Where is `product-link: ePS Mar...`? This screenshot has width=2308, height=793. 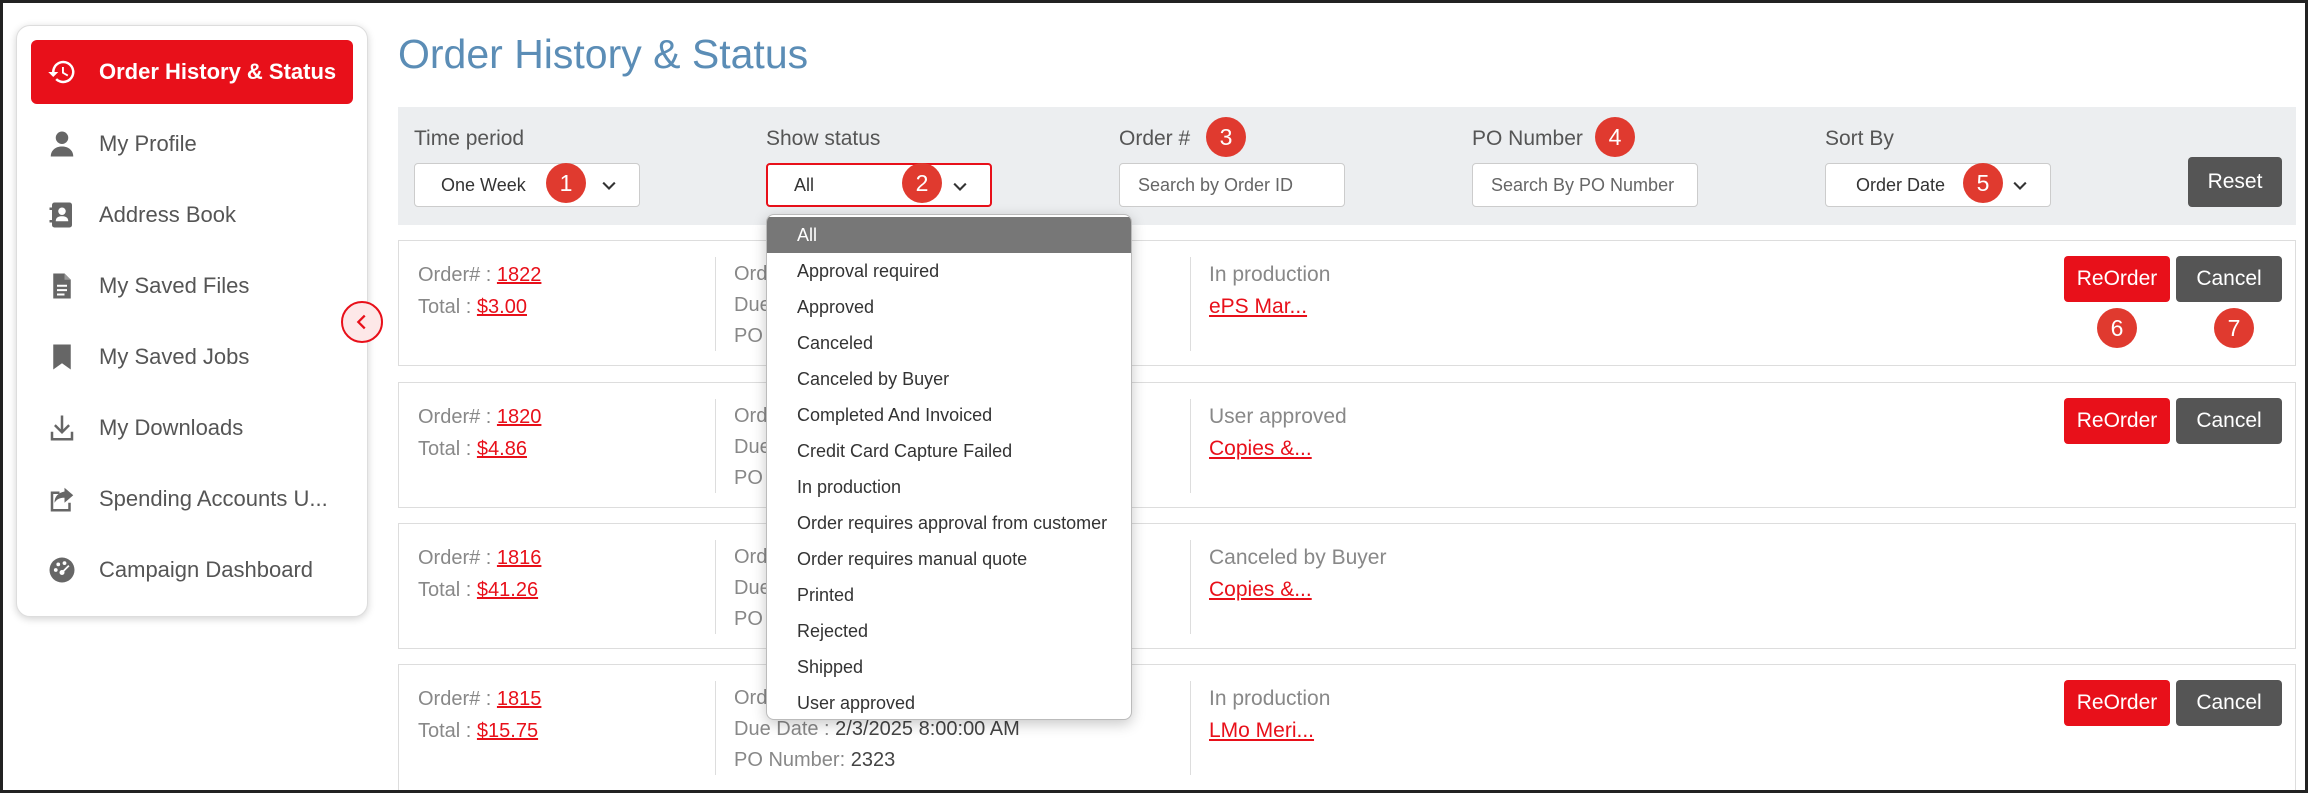 product-link: ePS Mar... is located at coordinates (1258, 306).